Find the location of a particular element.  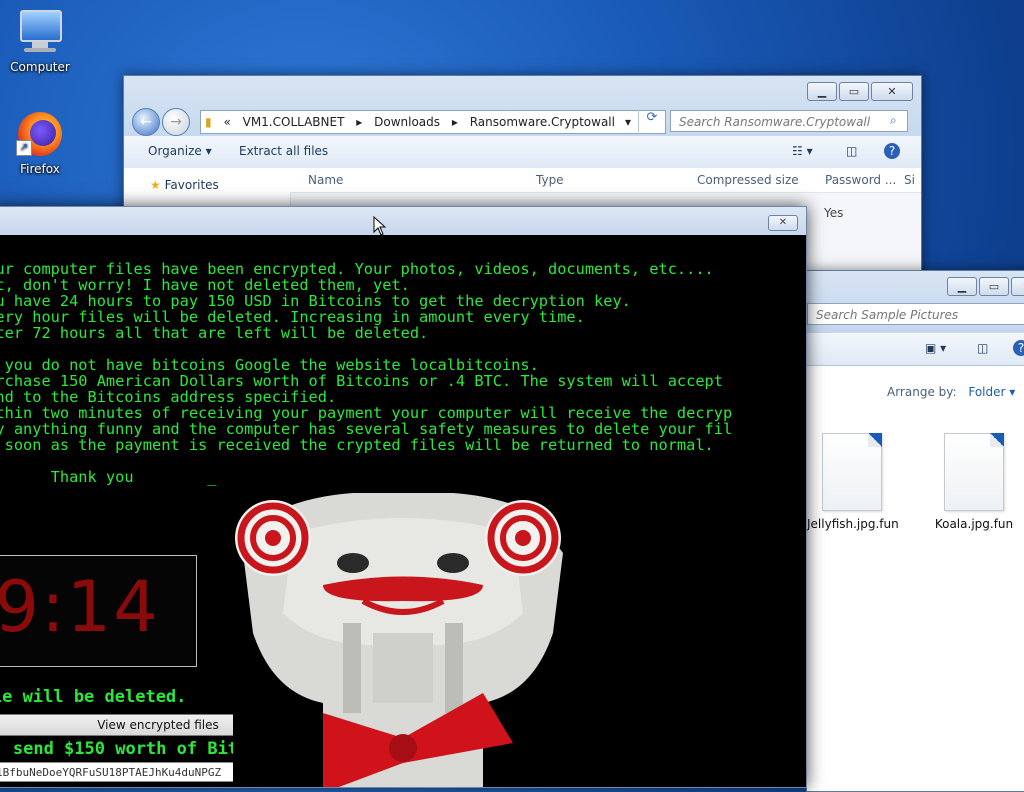

jigsaw-puppet-image is located at coordinates (403, 640).